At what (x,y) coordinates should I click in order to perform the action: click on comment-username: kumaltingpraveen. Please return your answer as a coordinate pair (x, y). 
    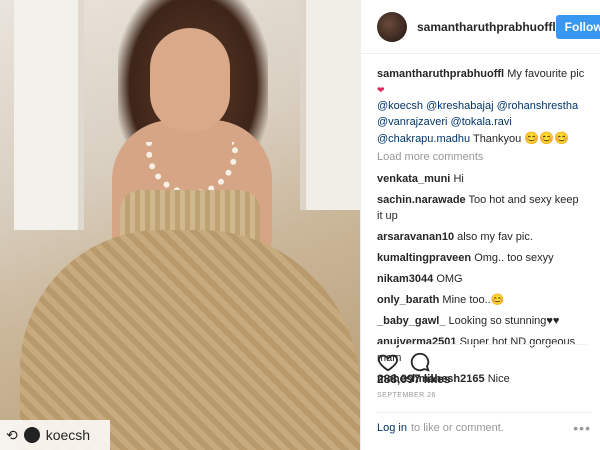
    Looking at the image, I should click on (424, 258).